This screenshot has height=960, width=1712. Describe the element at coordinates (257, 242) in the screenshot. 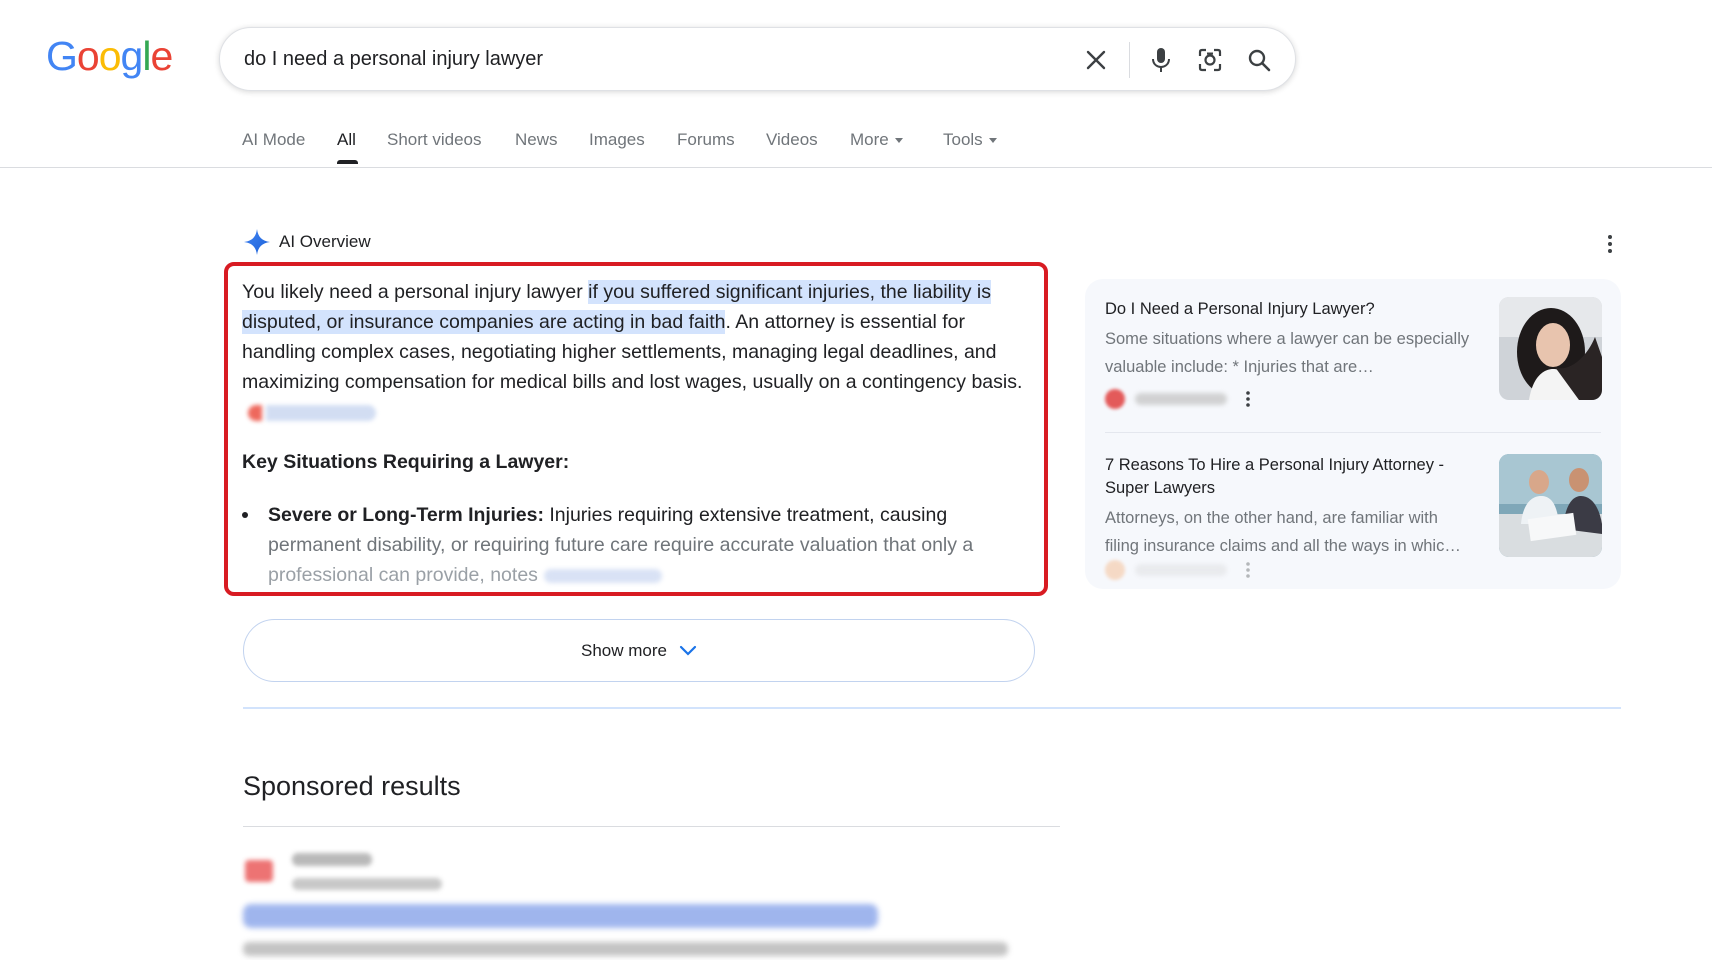

I see `sparkle-icon` at that location.